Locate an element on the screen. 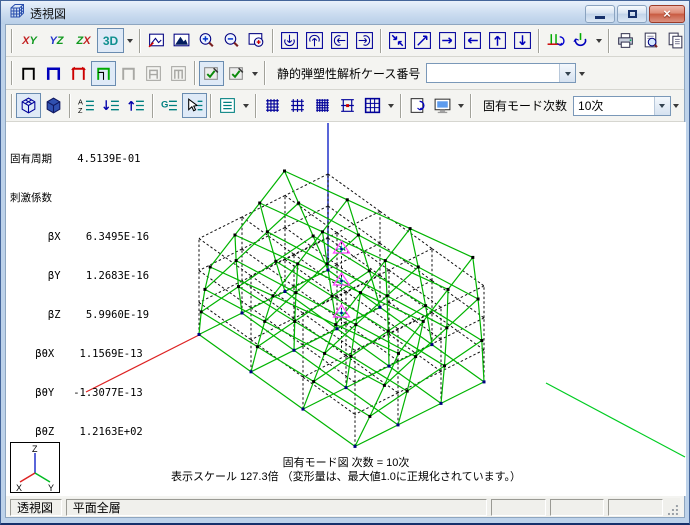 The height and width of the screenshot is (525, 690). full-image-icon is located at coordinates (181, 40).